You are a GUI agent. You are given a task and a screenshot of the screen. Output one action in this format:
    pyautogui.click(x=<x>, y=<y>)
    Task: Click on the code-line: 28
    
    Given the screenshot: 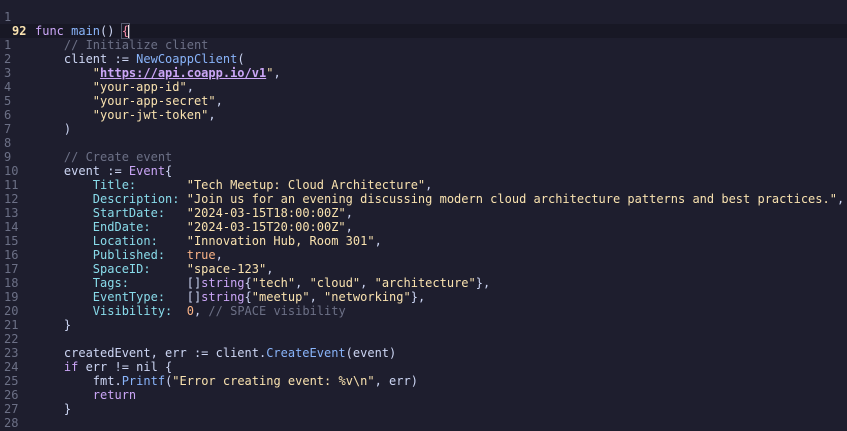 What is the action you would take?
    pyautogui.click(x=423, y=423)
    